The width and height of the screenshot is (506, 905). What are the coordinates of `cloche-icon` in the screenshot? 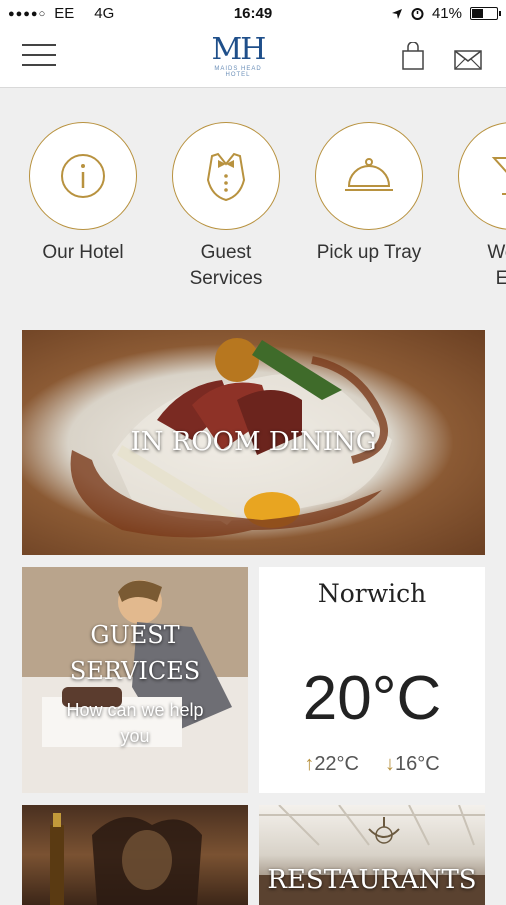 It's located at (369, 174).